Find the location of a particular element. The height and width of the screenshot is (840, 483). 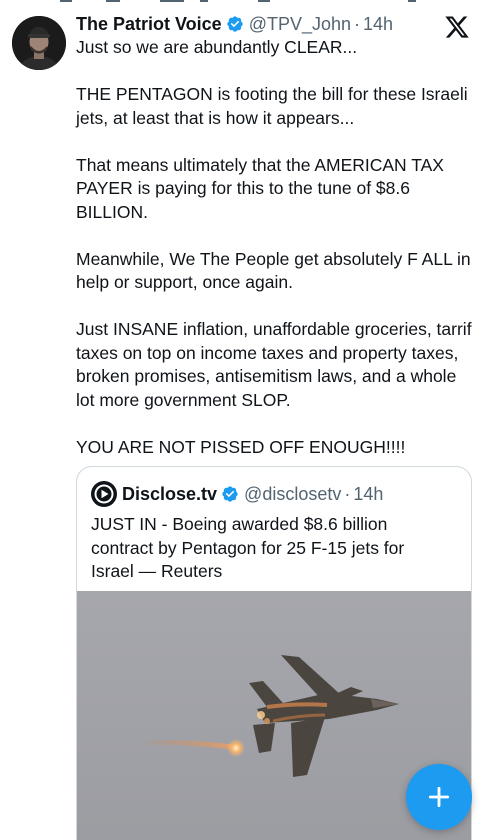

quoted-tweet-timestamp: 14h is located at coordinates (368, 494).